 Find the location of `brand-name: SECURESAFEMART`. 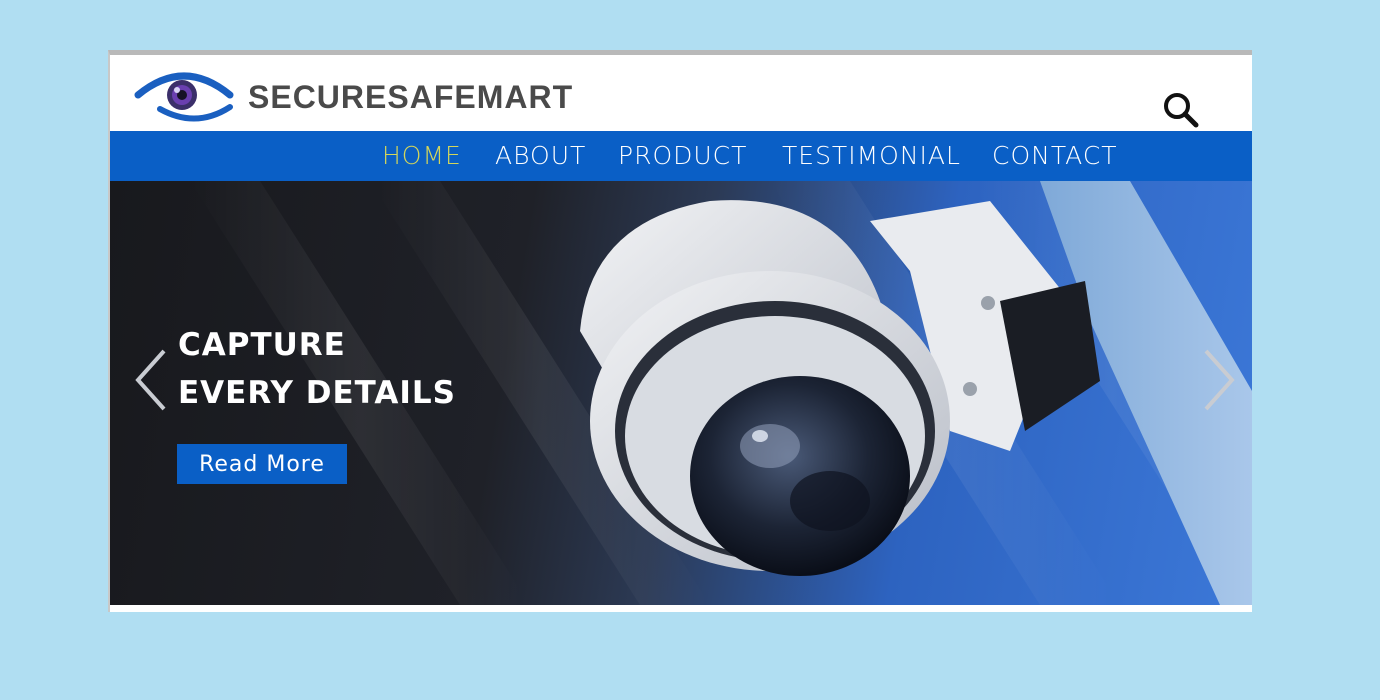

brand-name: SECURESAFEMART is located at coordinates (410, 97).